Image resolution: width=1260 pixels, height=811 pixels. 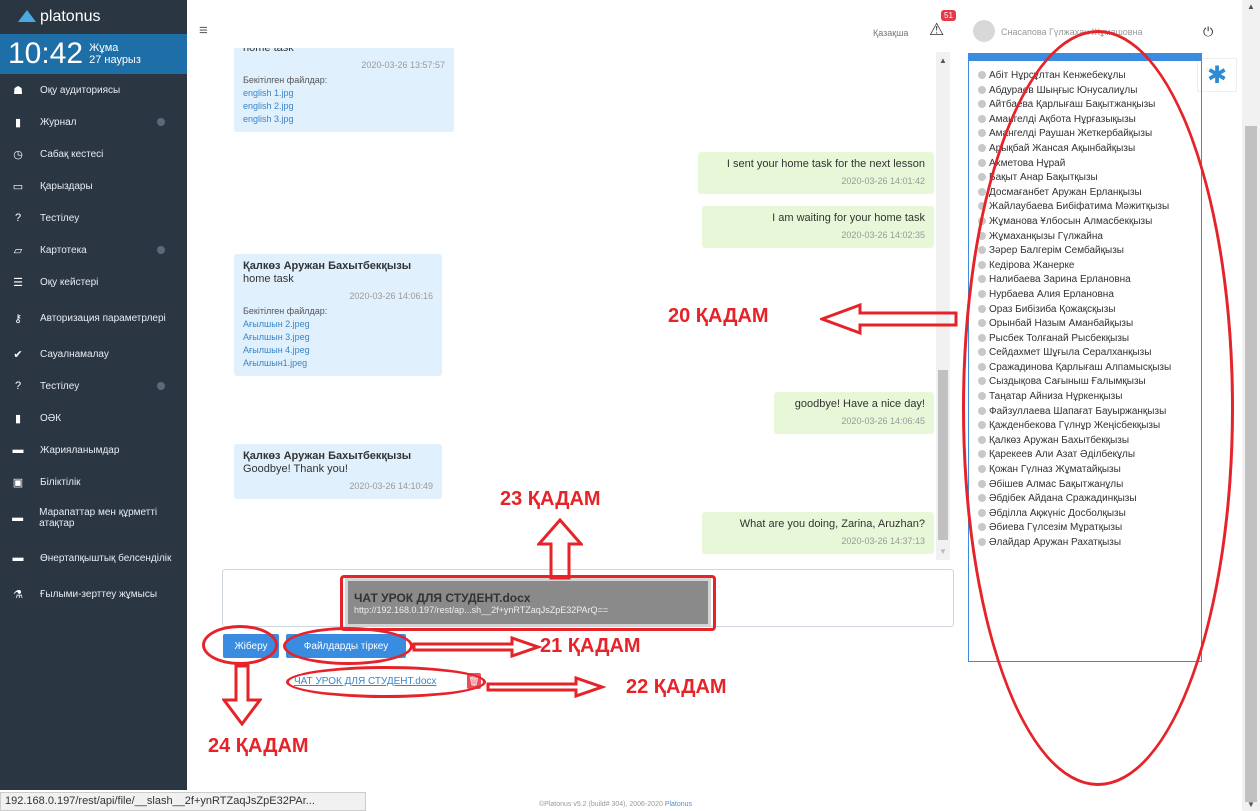 I want to click on platonus-link: Platonus, so click(x=678, y=804).